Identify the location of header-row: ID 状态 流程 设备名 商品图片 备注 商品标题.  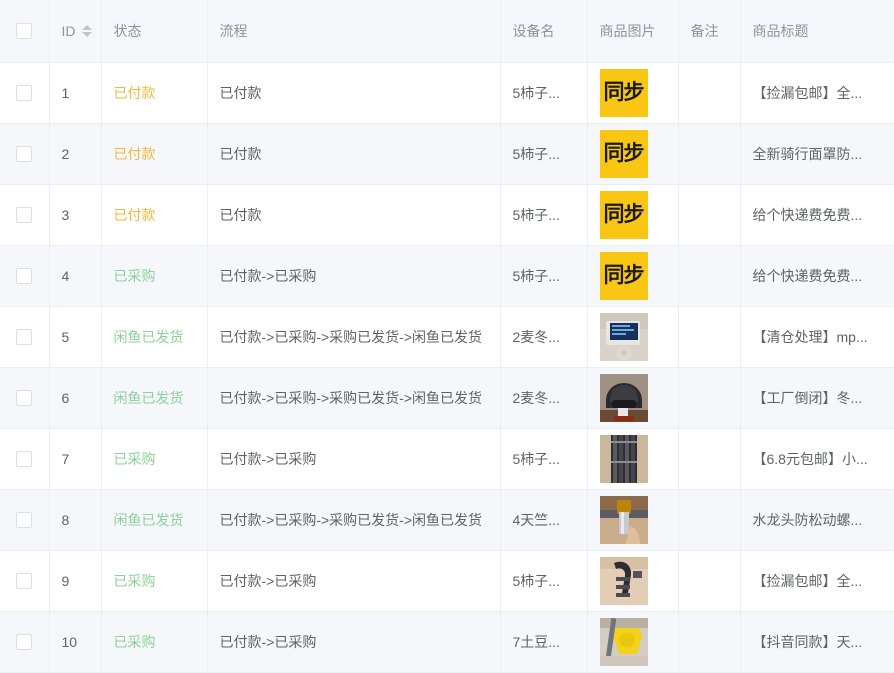
(447, 31).